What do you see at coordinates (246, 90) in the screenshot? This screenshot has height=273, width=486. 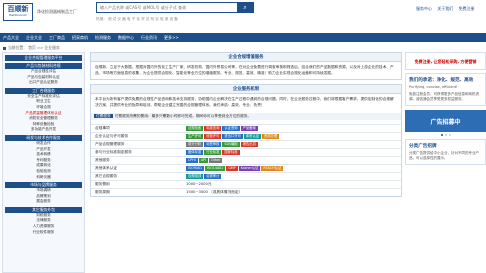 I see `panel-title: 企业服务机制` at bounding box center [246, 90].